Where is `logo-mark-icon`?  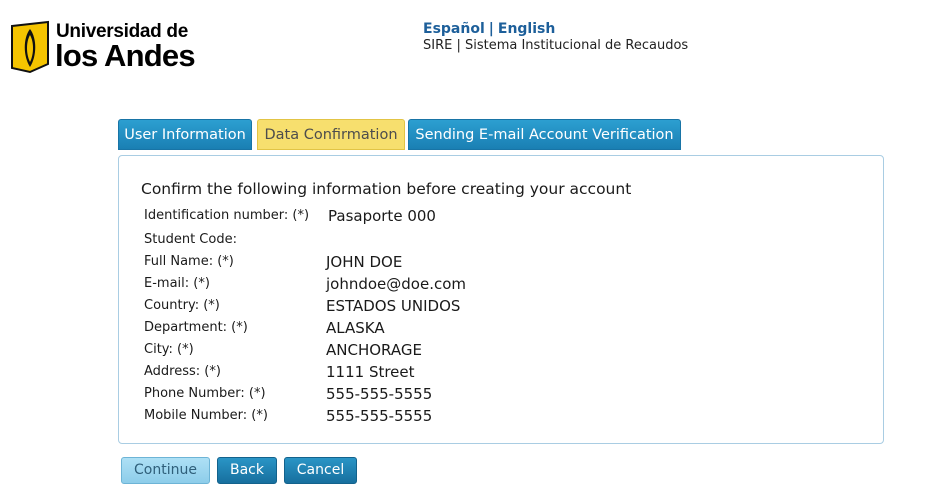
logo-mark-icon is located at coordinates (30, 47).